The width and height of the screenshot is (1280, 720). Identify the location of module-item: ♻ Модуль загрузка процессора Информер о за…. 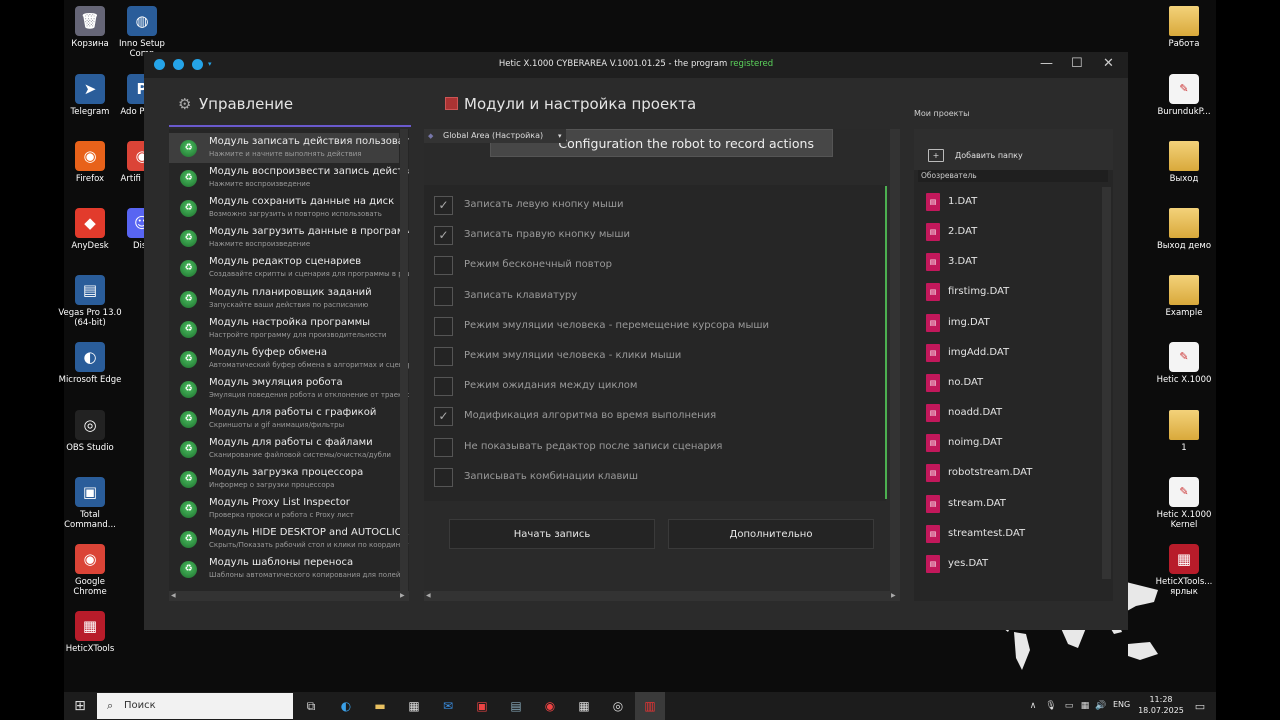
(284, 479).